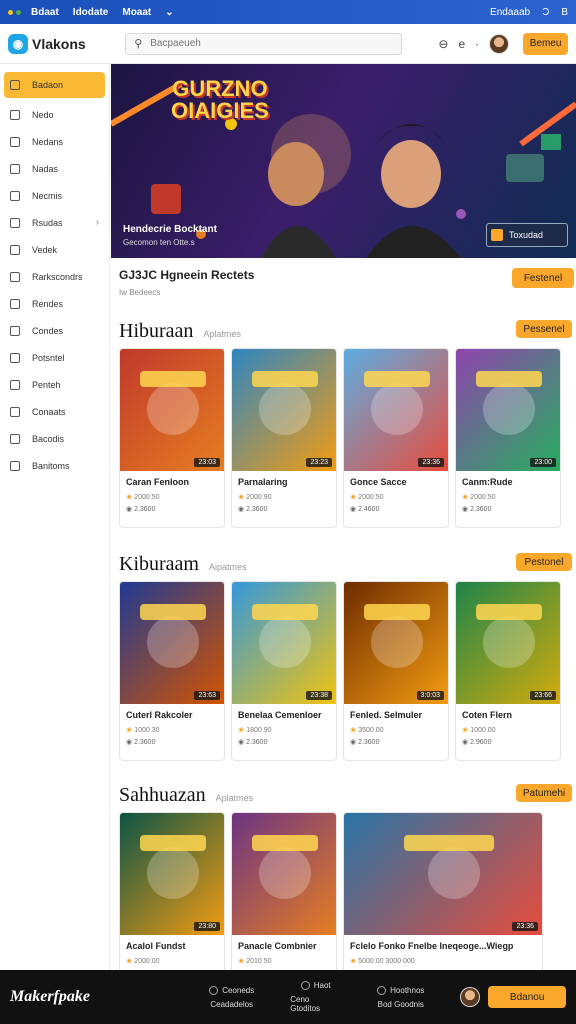  What do you see at coordinates (270, 43) in the screenshot?
I see `search-input` at bounding box center [270, 43].